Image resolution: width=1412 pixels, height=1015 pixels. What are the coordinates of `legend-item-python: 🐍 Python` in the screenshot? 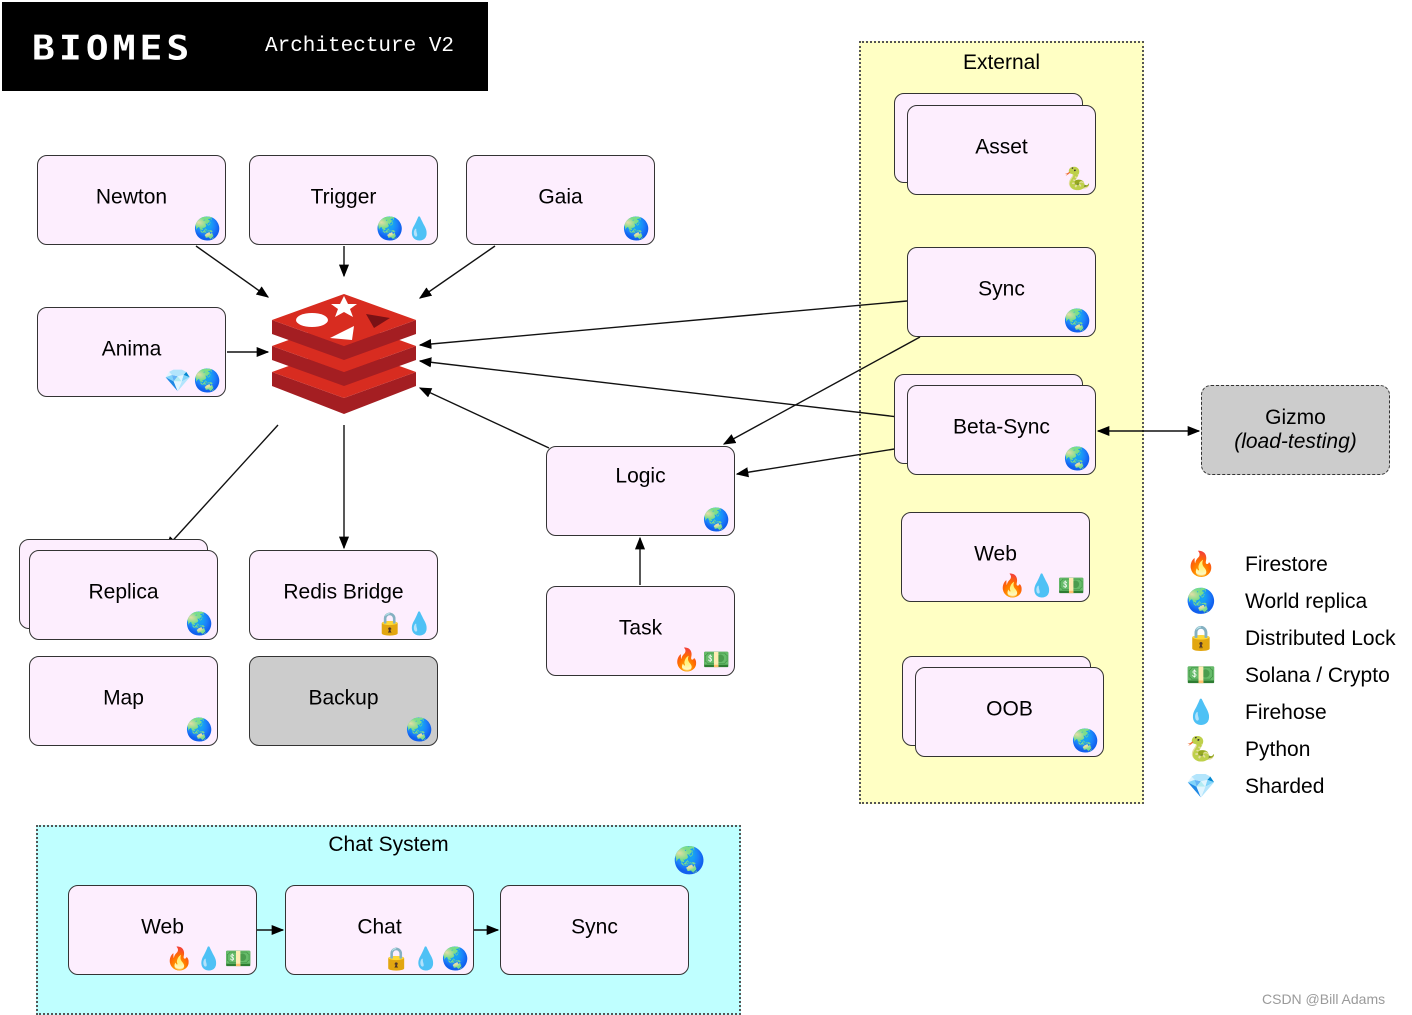 It's located at (1298, 751).